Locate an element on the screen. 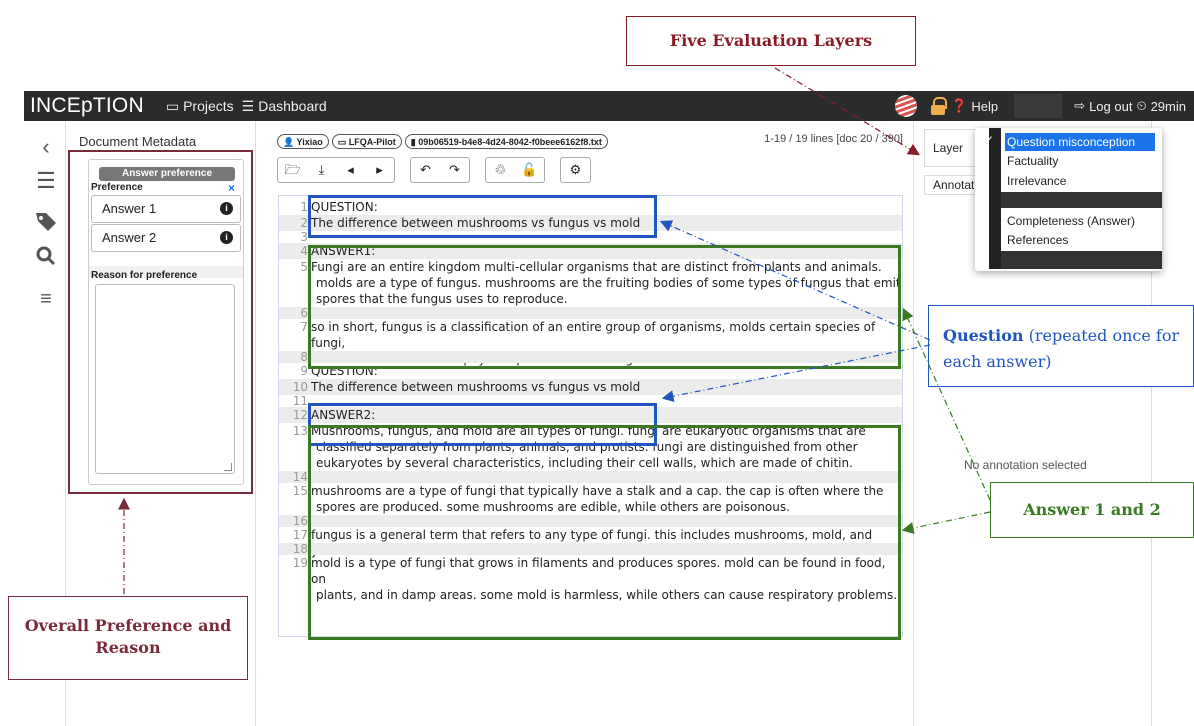  reset-document-button: ♲ is located at coordinates (500, 170).